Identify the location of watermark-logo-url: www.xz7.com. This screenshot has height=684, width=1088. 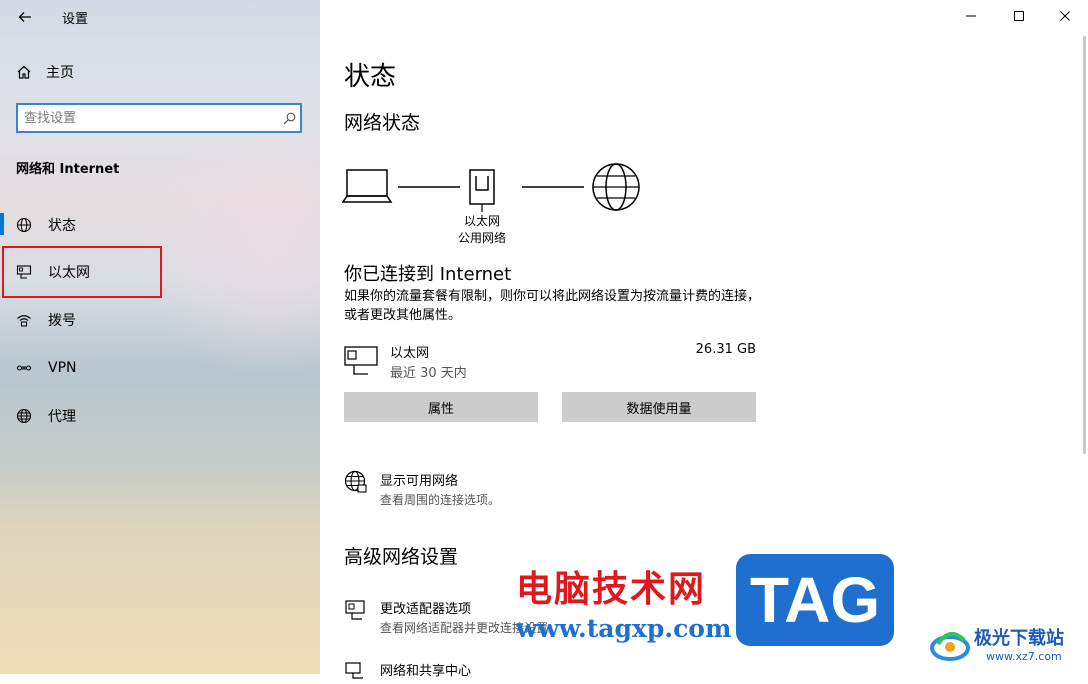
(1024, 656).